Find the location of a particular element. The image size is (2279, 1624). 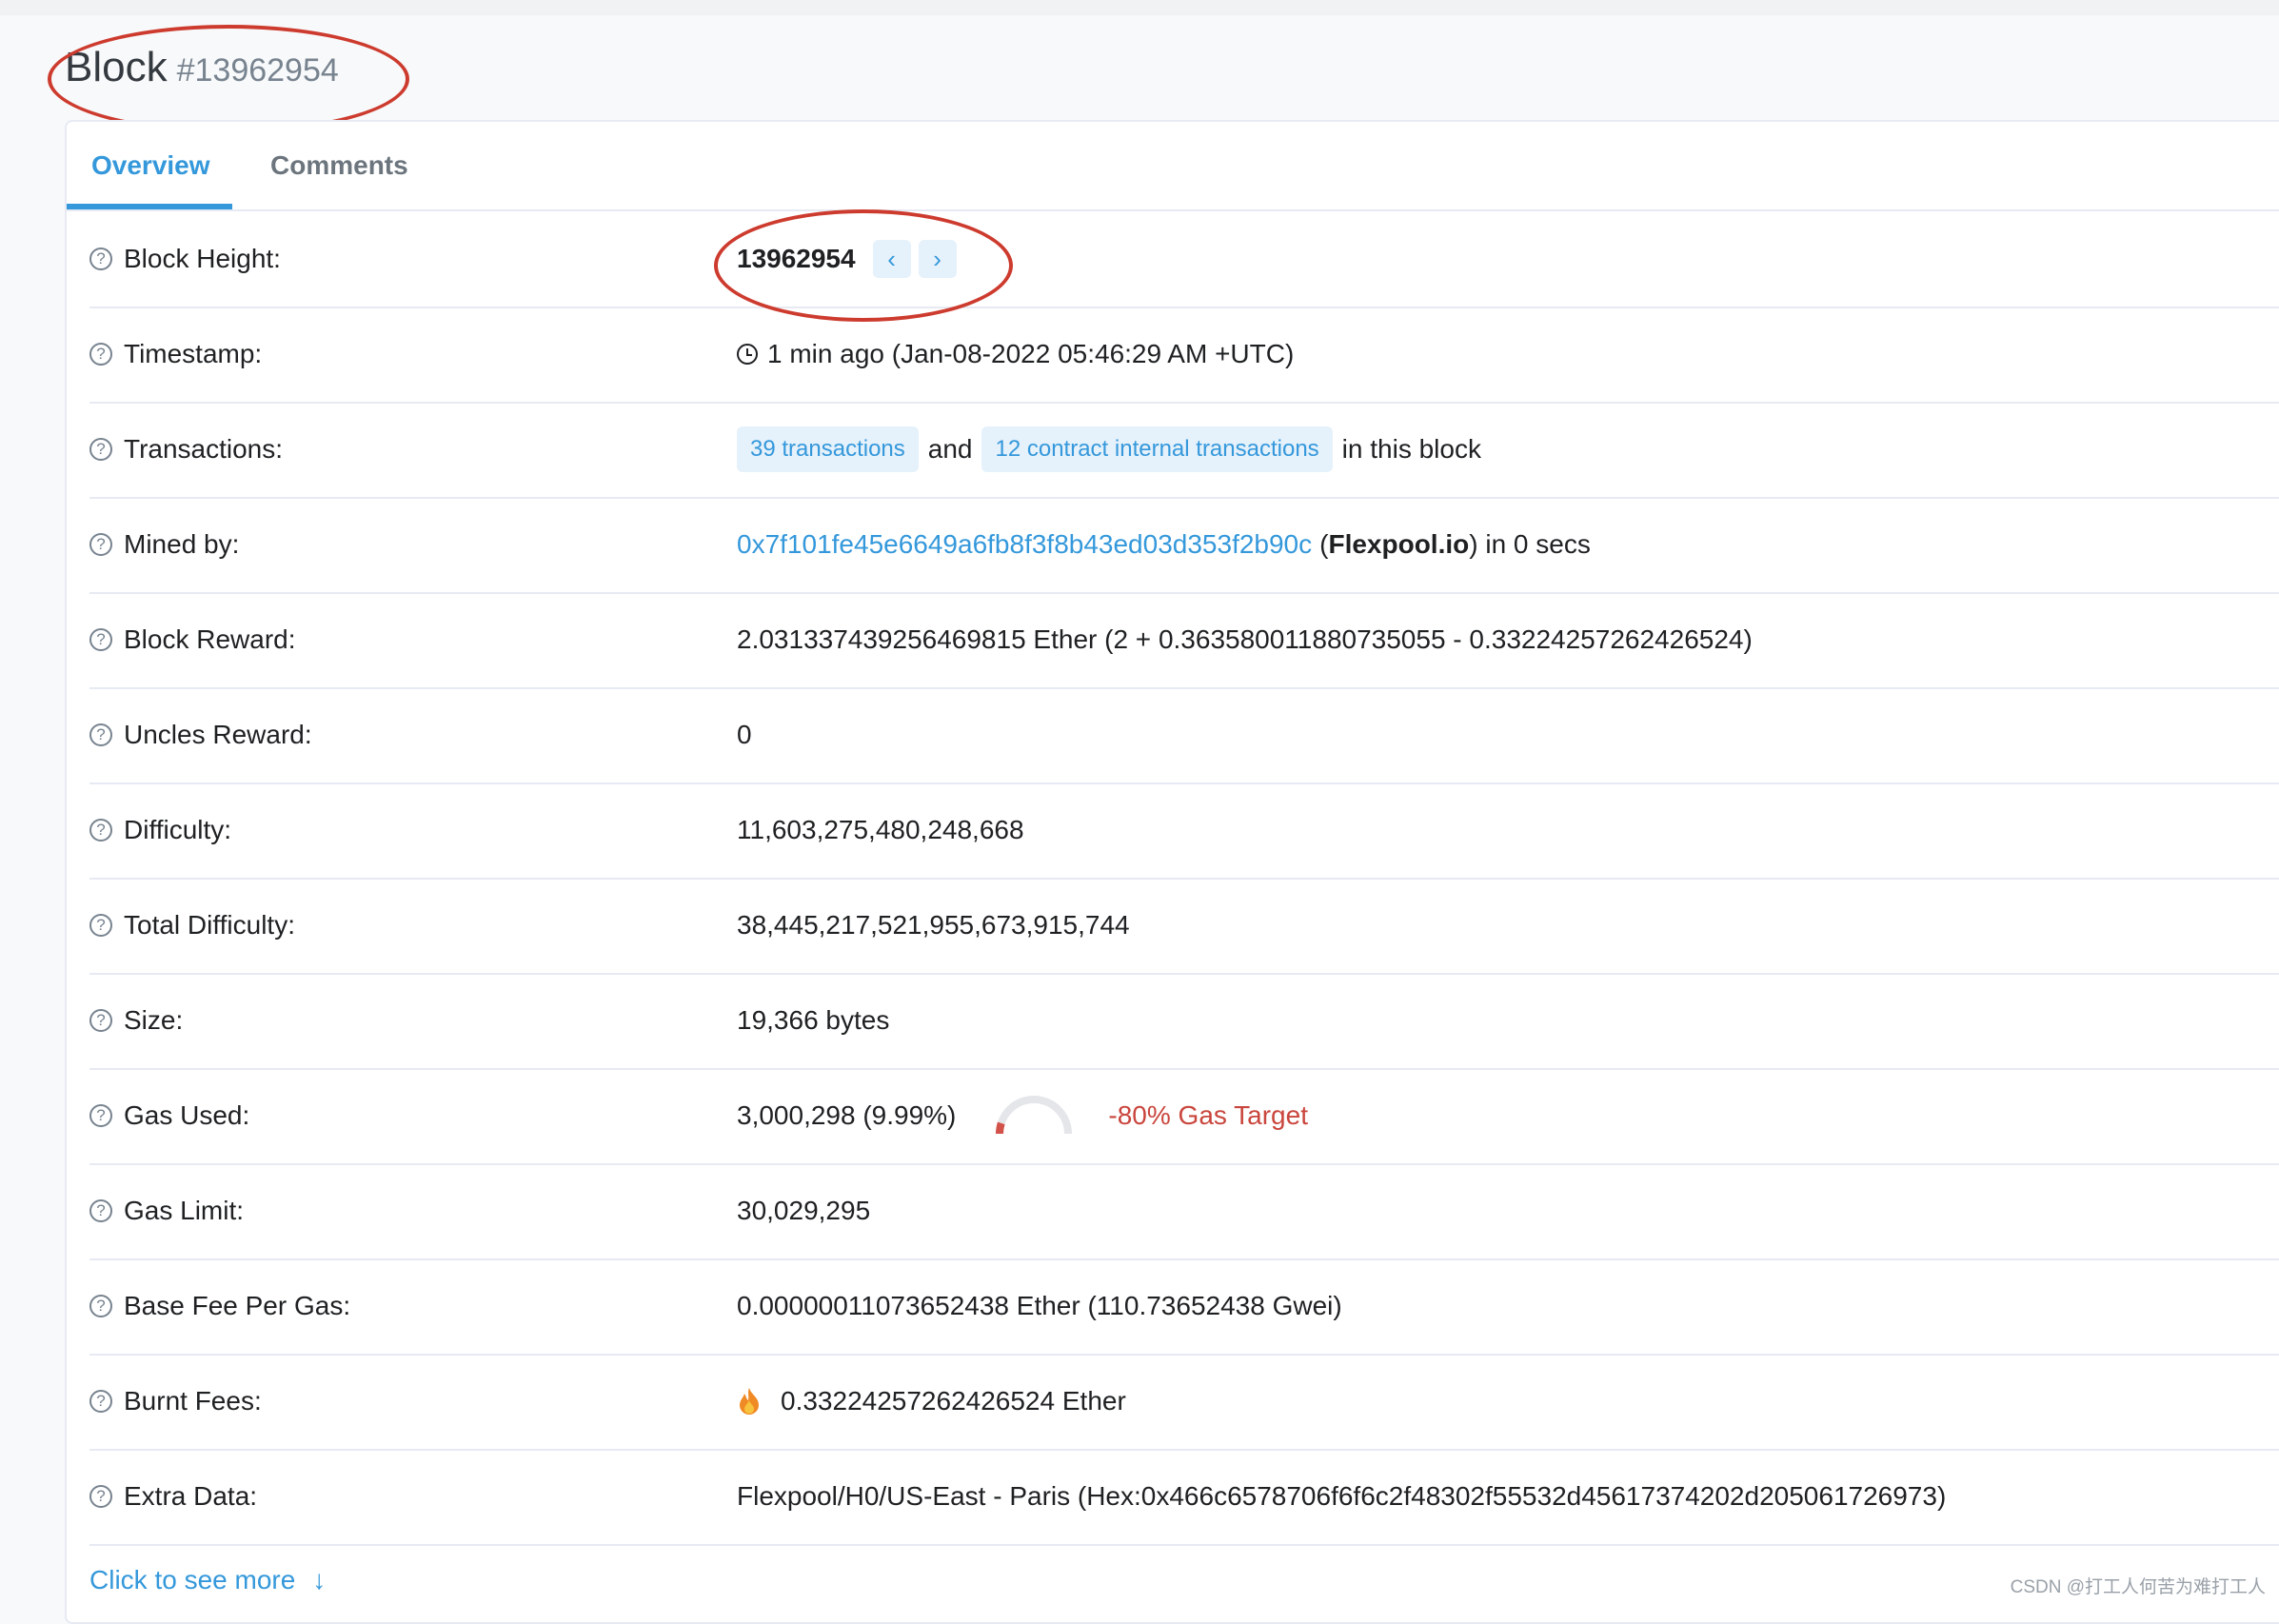

timestamp-value: 1 min ago (Jan-08-2022 05:46:29 AM +UTC) is located at coordinates (1031, 353).